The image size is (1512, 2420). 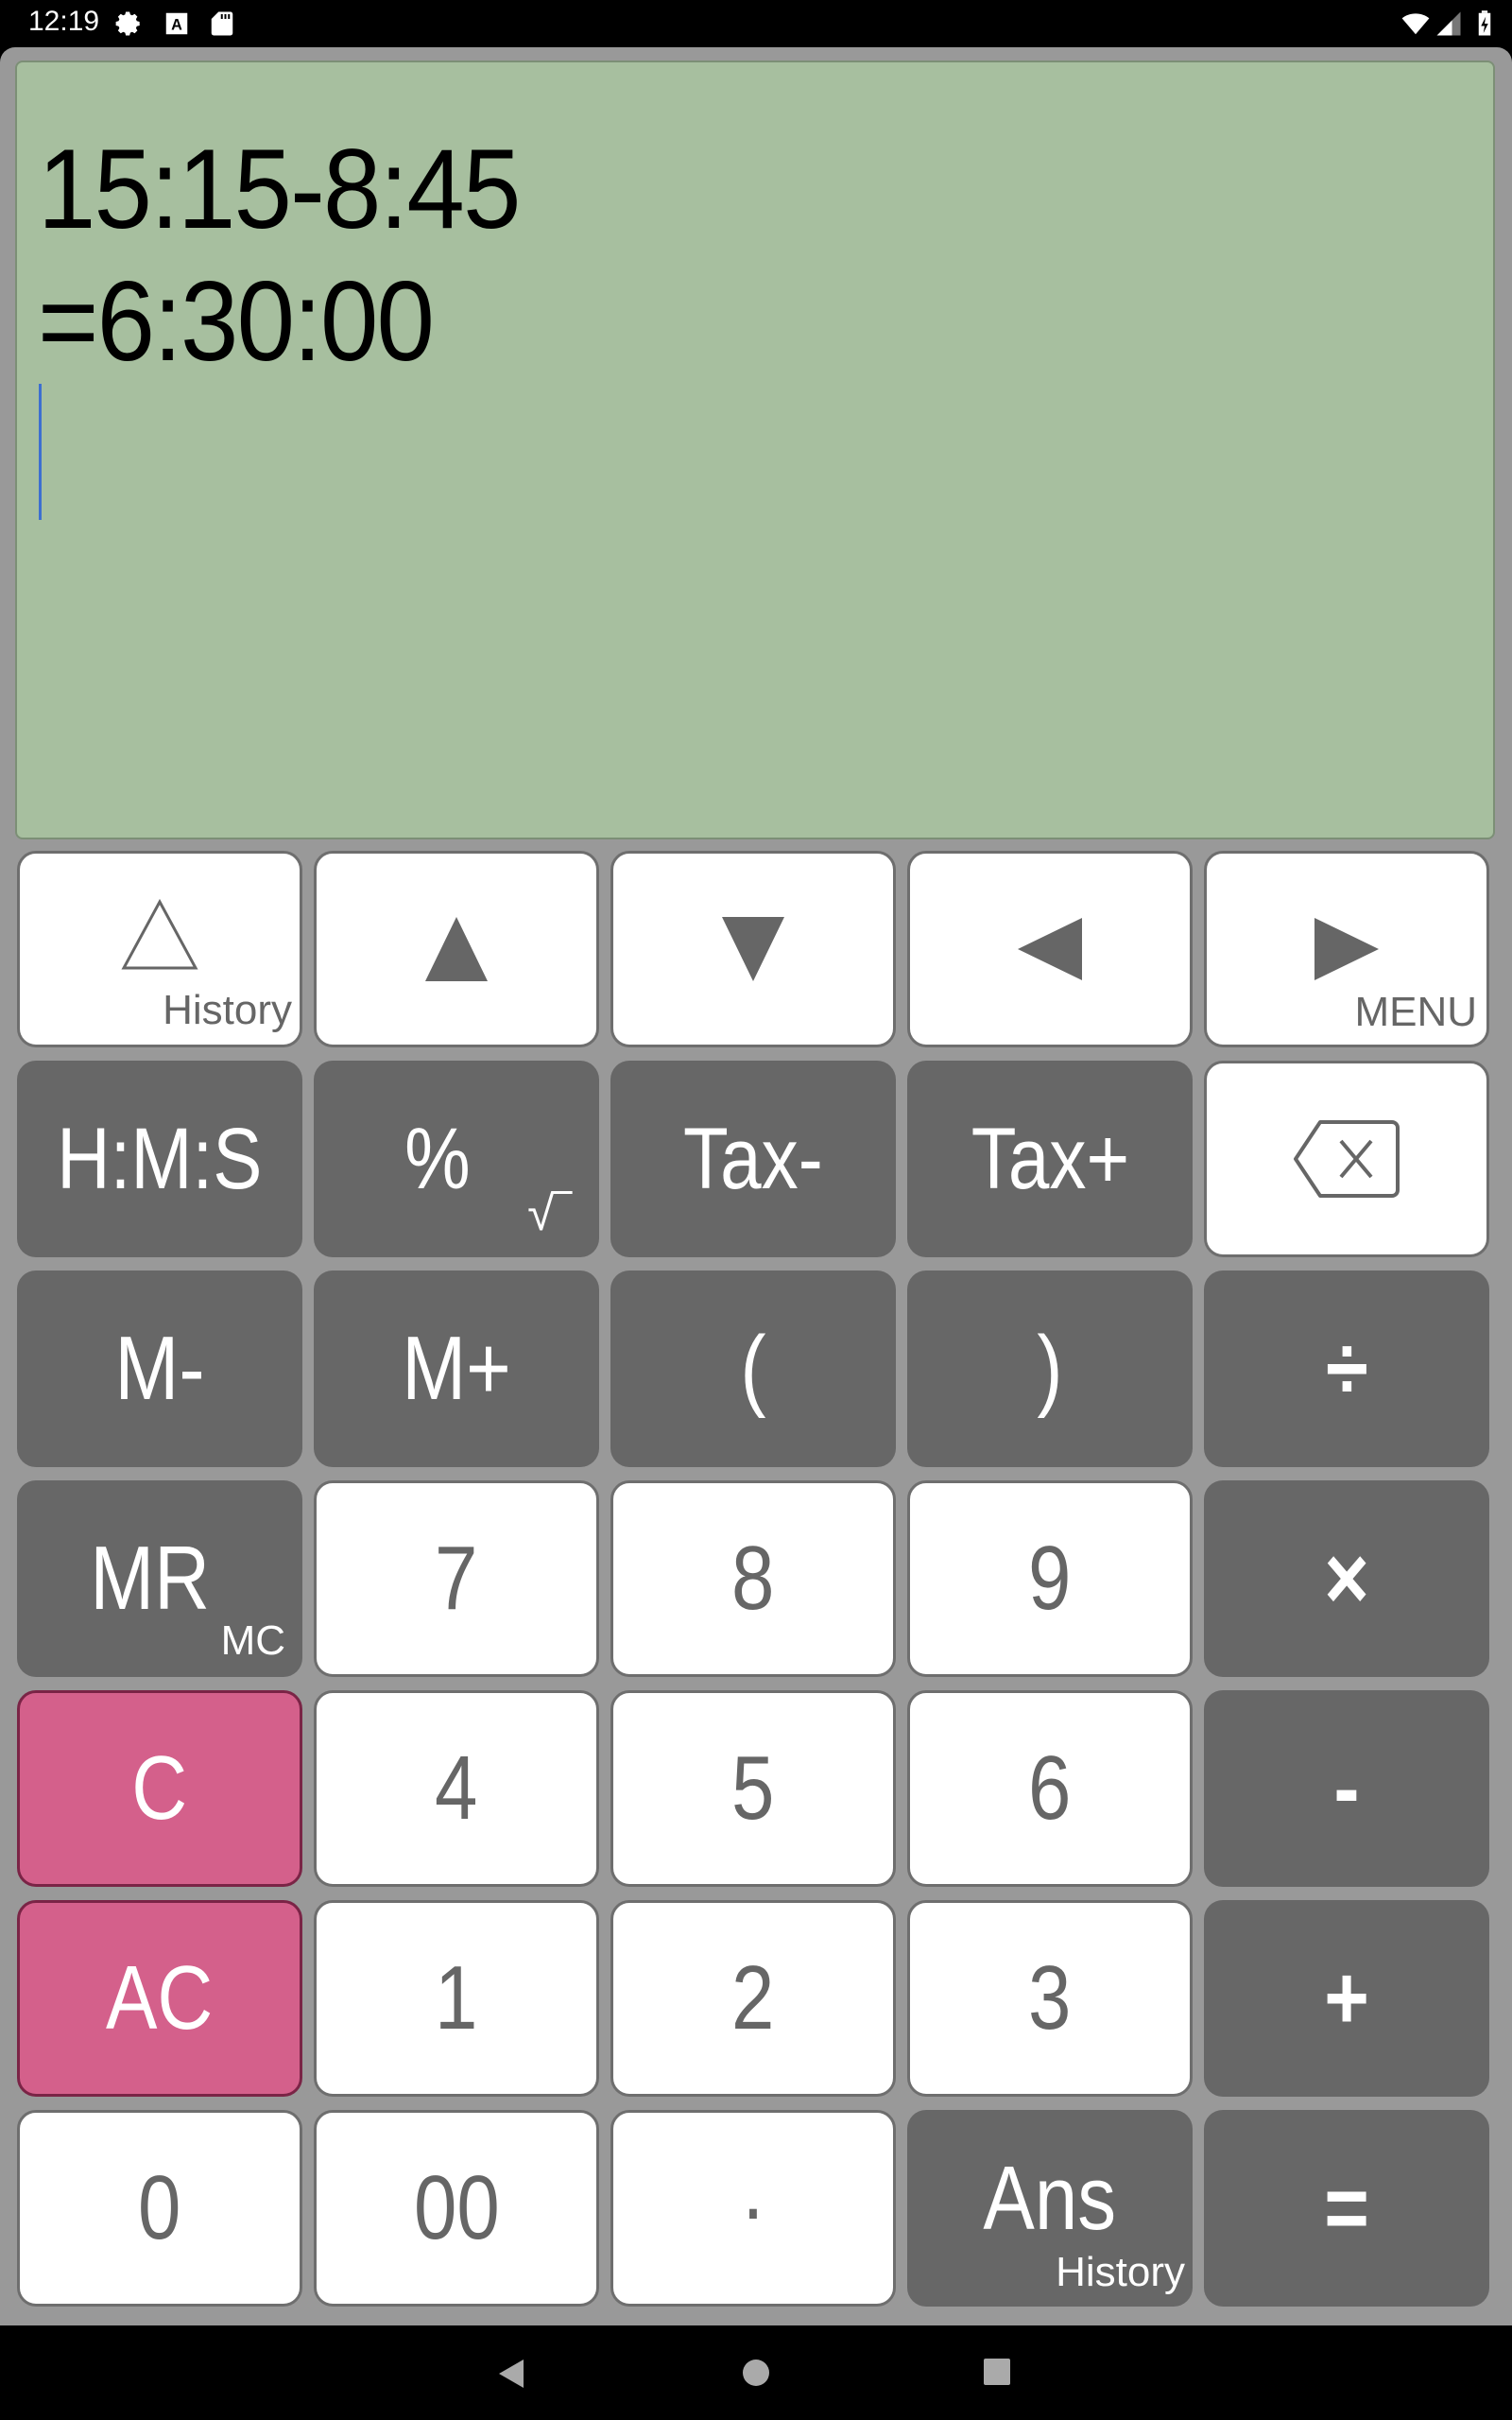 I want to click on cursor-left-button, so click(x=1050, y=949).